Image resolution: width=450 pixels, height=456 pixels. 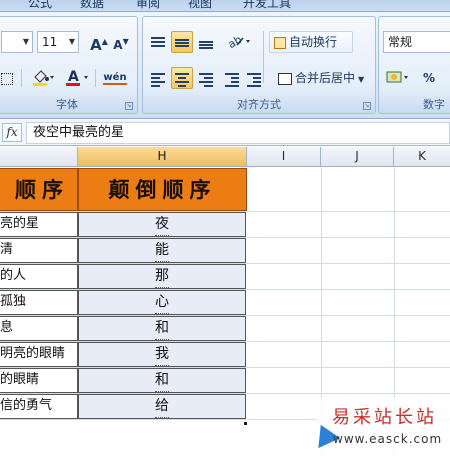 I want to click on cell-g4: 孤独, so click(x=38, y=302).